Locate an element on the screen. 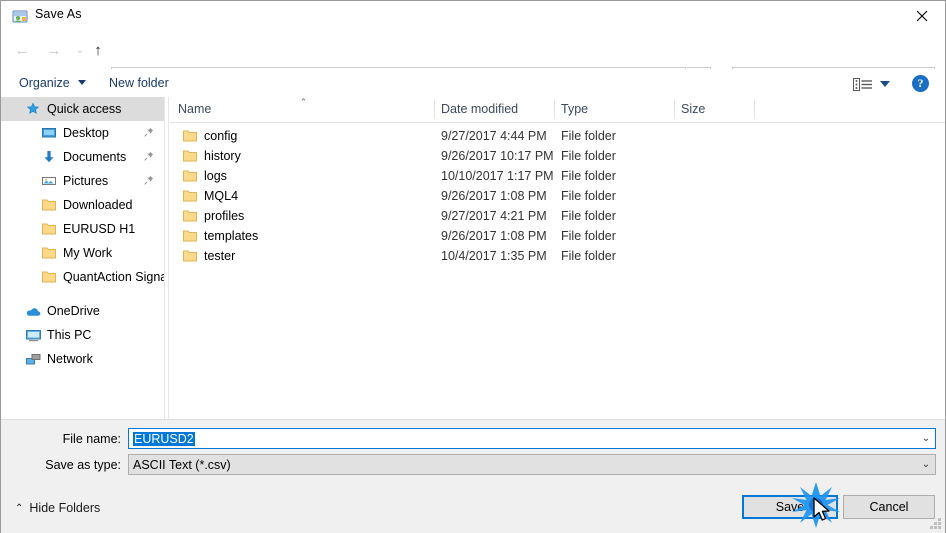 The height and width of the screenshot is (533, 946). sidebar-item-label: EURUSD H1 is located at coordinates (99, 229).